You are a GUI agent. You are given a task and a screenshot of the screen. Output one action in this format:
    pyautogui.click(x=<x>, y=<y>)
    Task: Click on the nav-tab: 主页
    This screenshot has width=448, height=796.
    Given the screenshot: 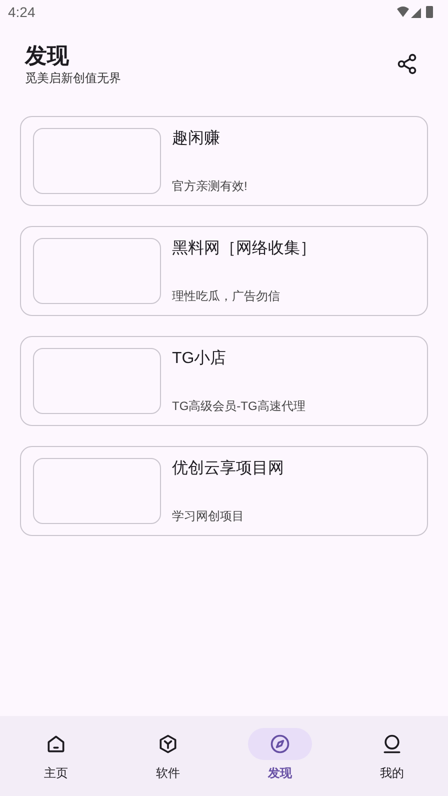 What is the action you would take?
    pyautogui.click(x=56, y=756)
    